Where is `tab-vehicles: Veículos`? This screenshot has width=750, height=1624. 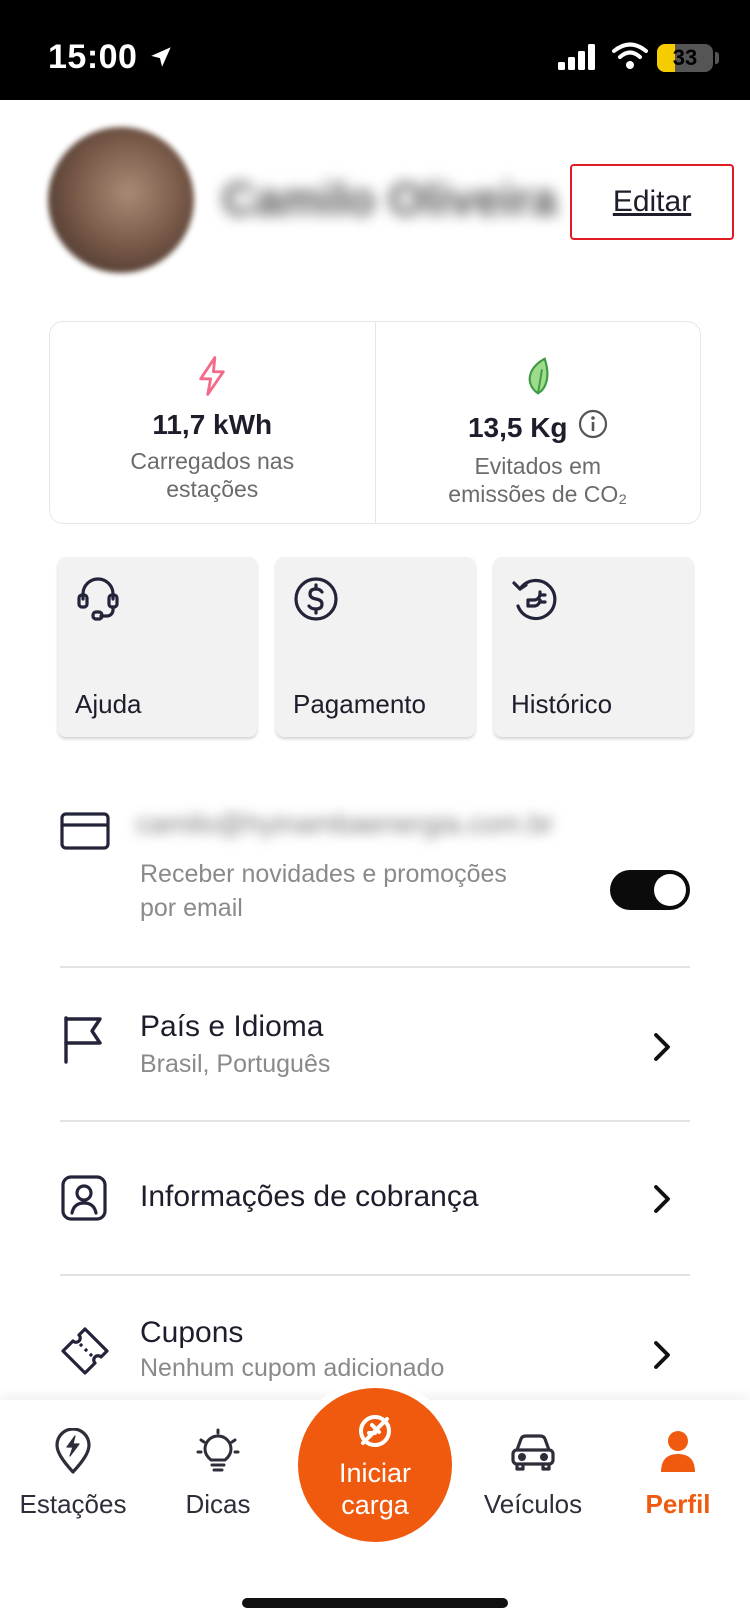 tab-vehicles: Veículos is located at coordinates (533, 1474).